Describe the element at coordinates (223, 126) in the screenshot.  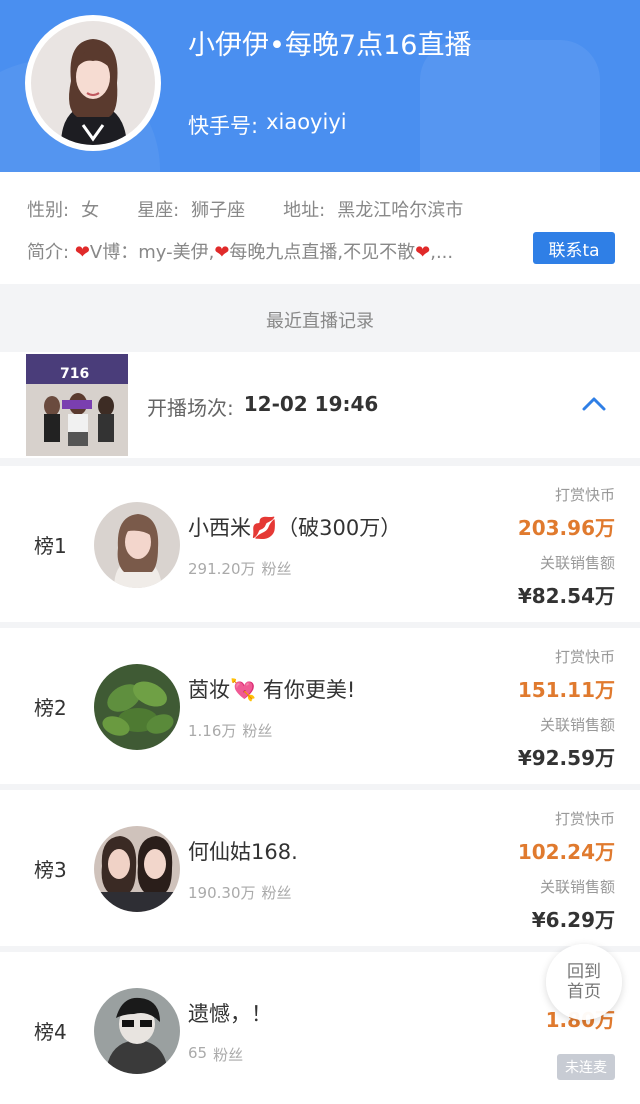
I see `anchor-id-label: 快手号:` at that location.